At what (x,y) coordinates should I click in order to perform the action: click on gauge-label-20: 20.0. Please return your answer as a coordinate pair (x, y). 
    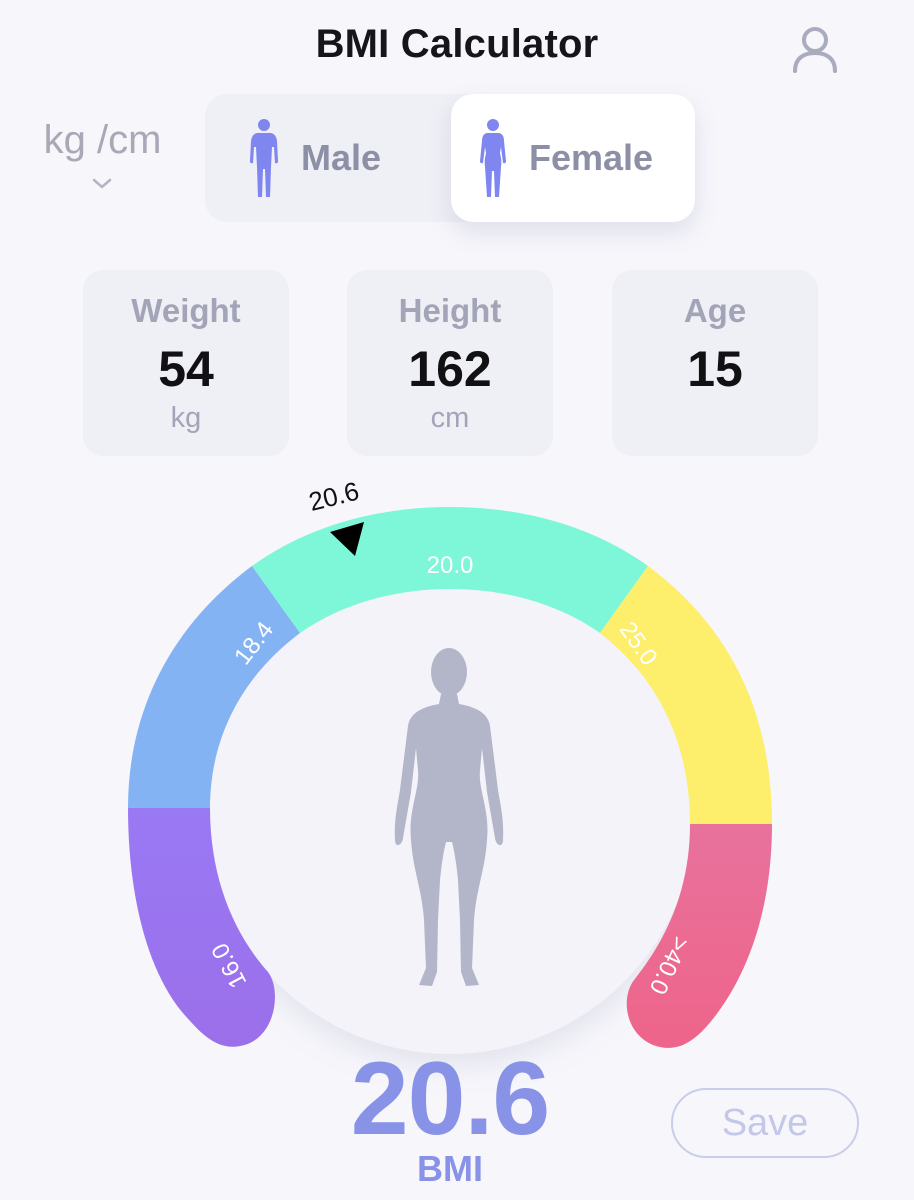
    Looking at the image, I should click on (450, 565).